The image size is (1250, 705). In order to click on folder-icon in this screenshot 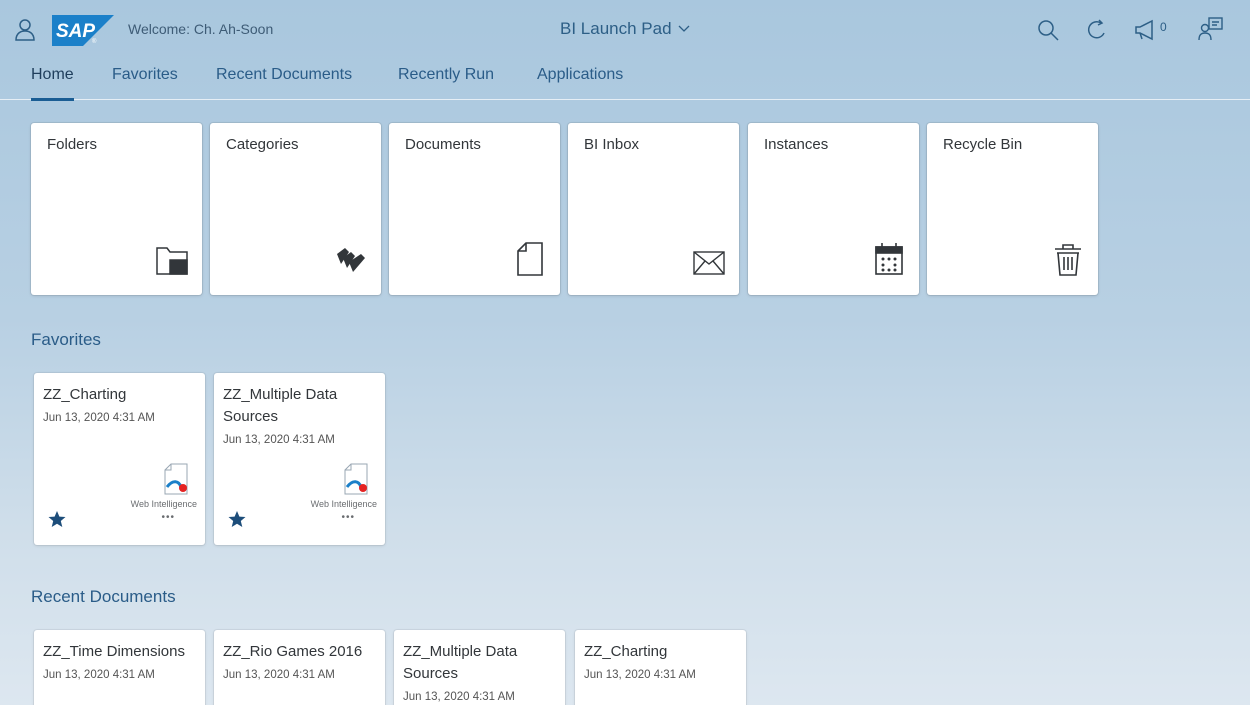, I will do `click(172, 261)`.